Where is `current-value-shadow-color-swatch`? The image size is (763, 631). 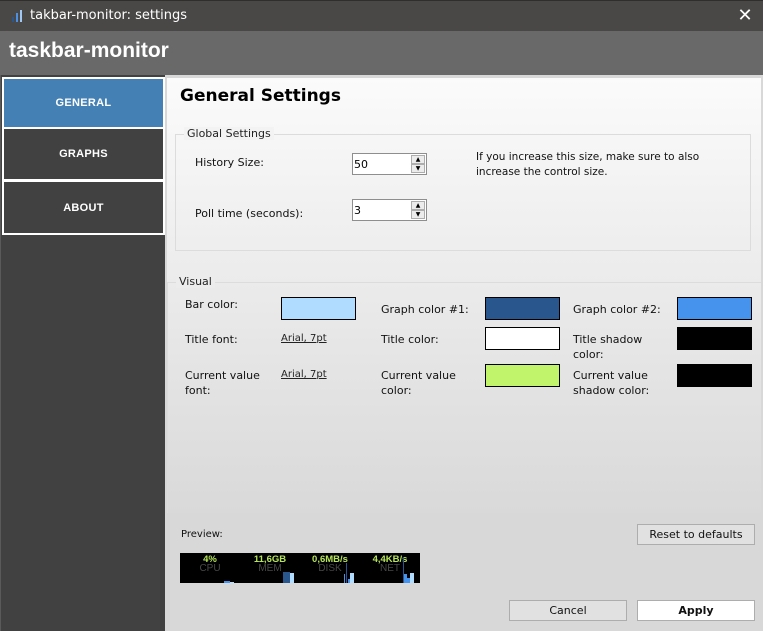
current-value-shadow-color-swatch is located at coordinates (714, 375).